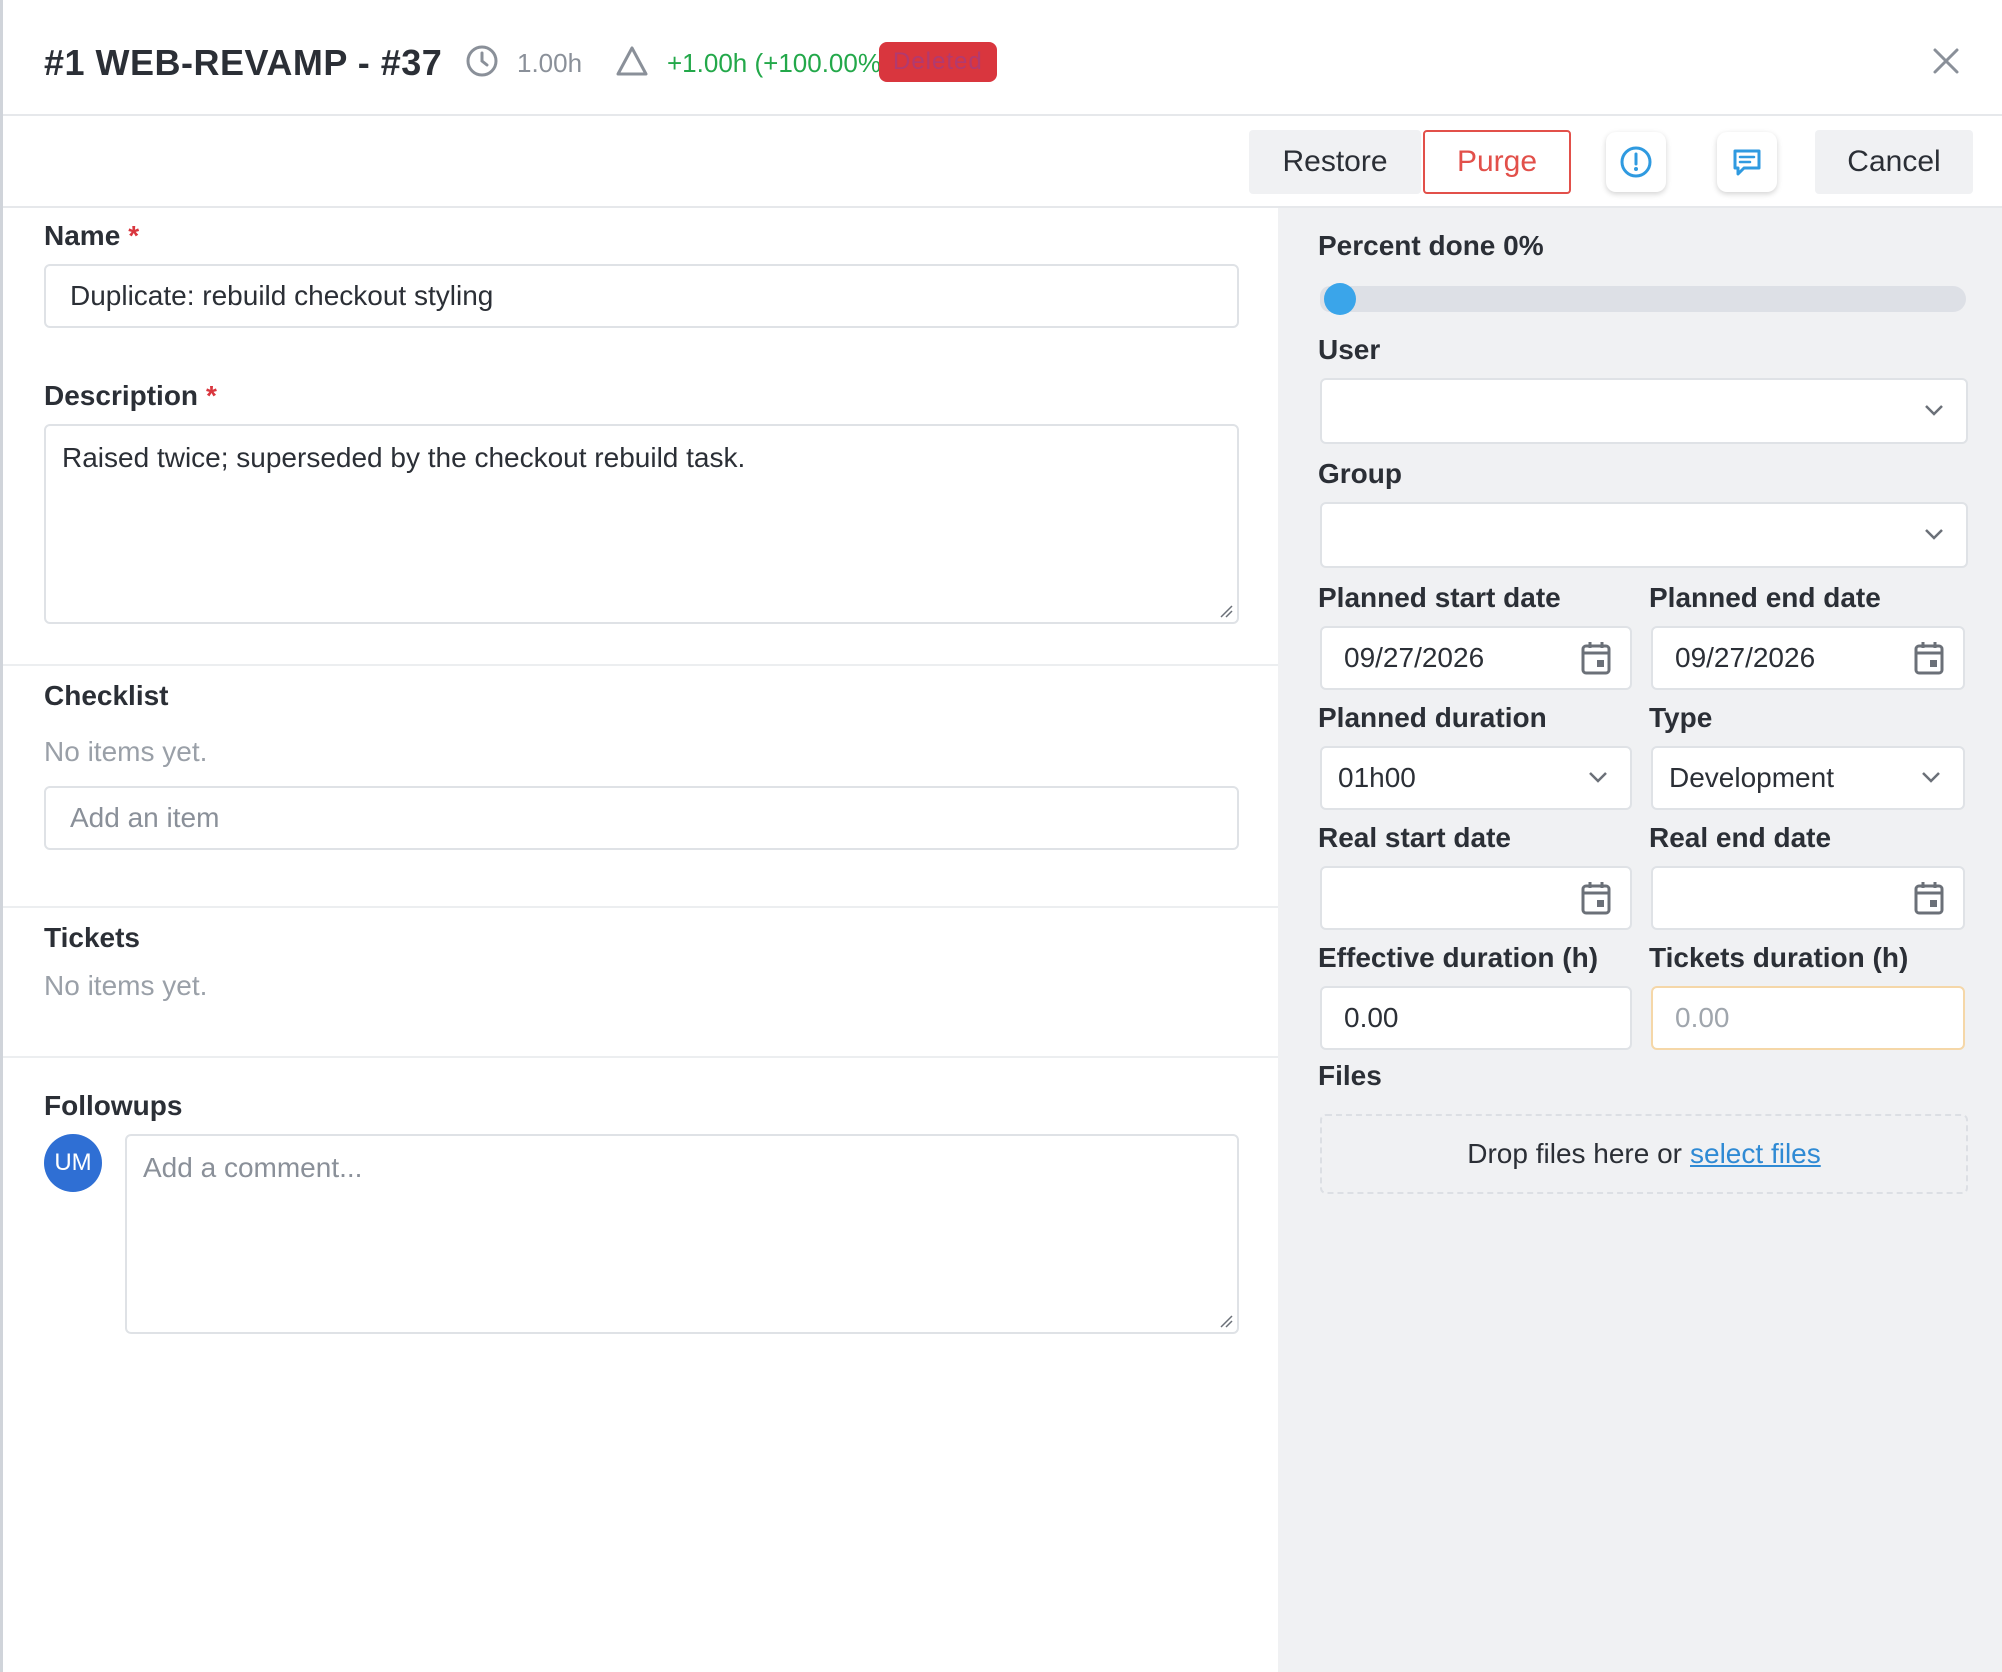 The height and width of the screenshot is (1672, 2002). I want to click on real-start-label: Real start date, so click(1414, 837).